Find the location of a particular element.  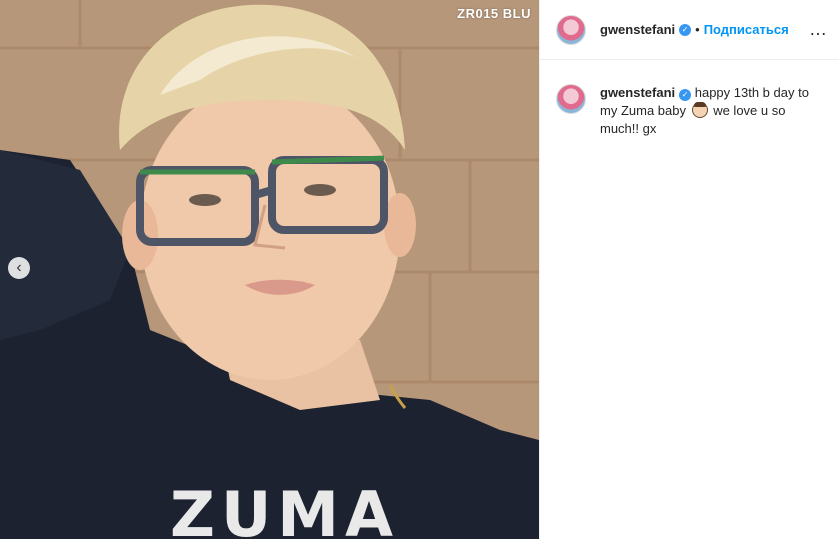

caption-avatar is located at coordinates (571, 99).